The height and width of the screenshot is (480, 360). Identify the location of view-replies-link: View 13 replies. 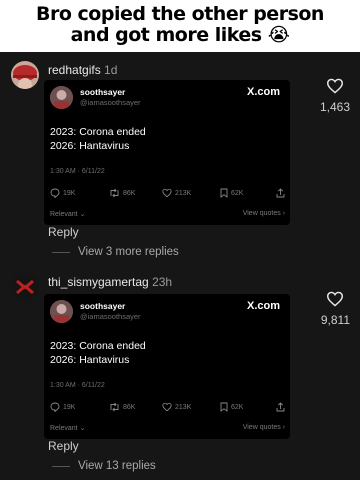
(104, 466).